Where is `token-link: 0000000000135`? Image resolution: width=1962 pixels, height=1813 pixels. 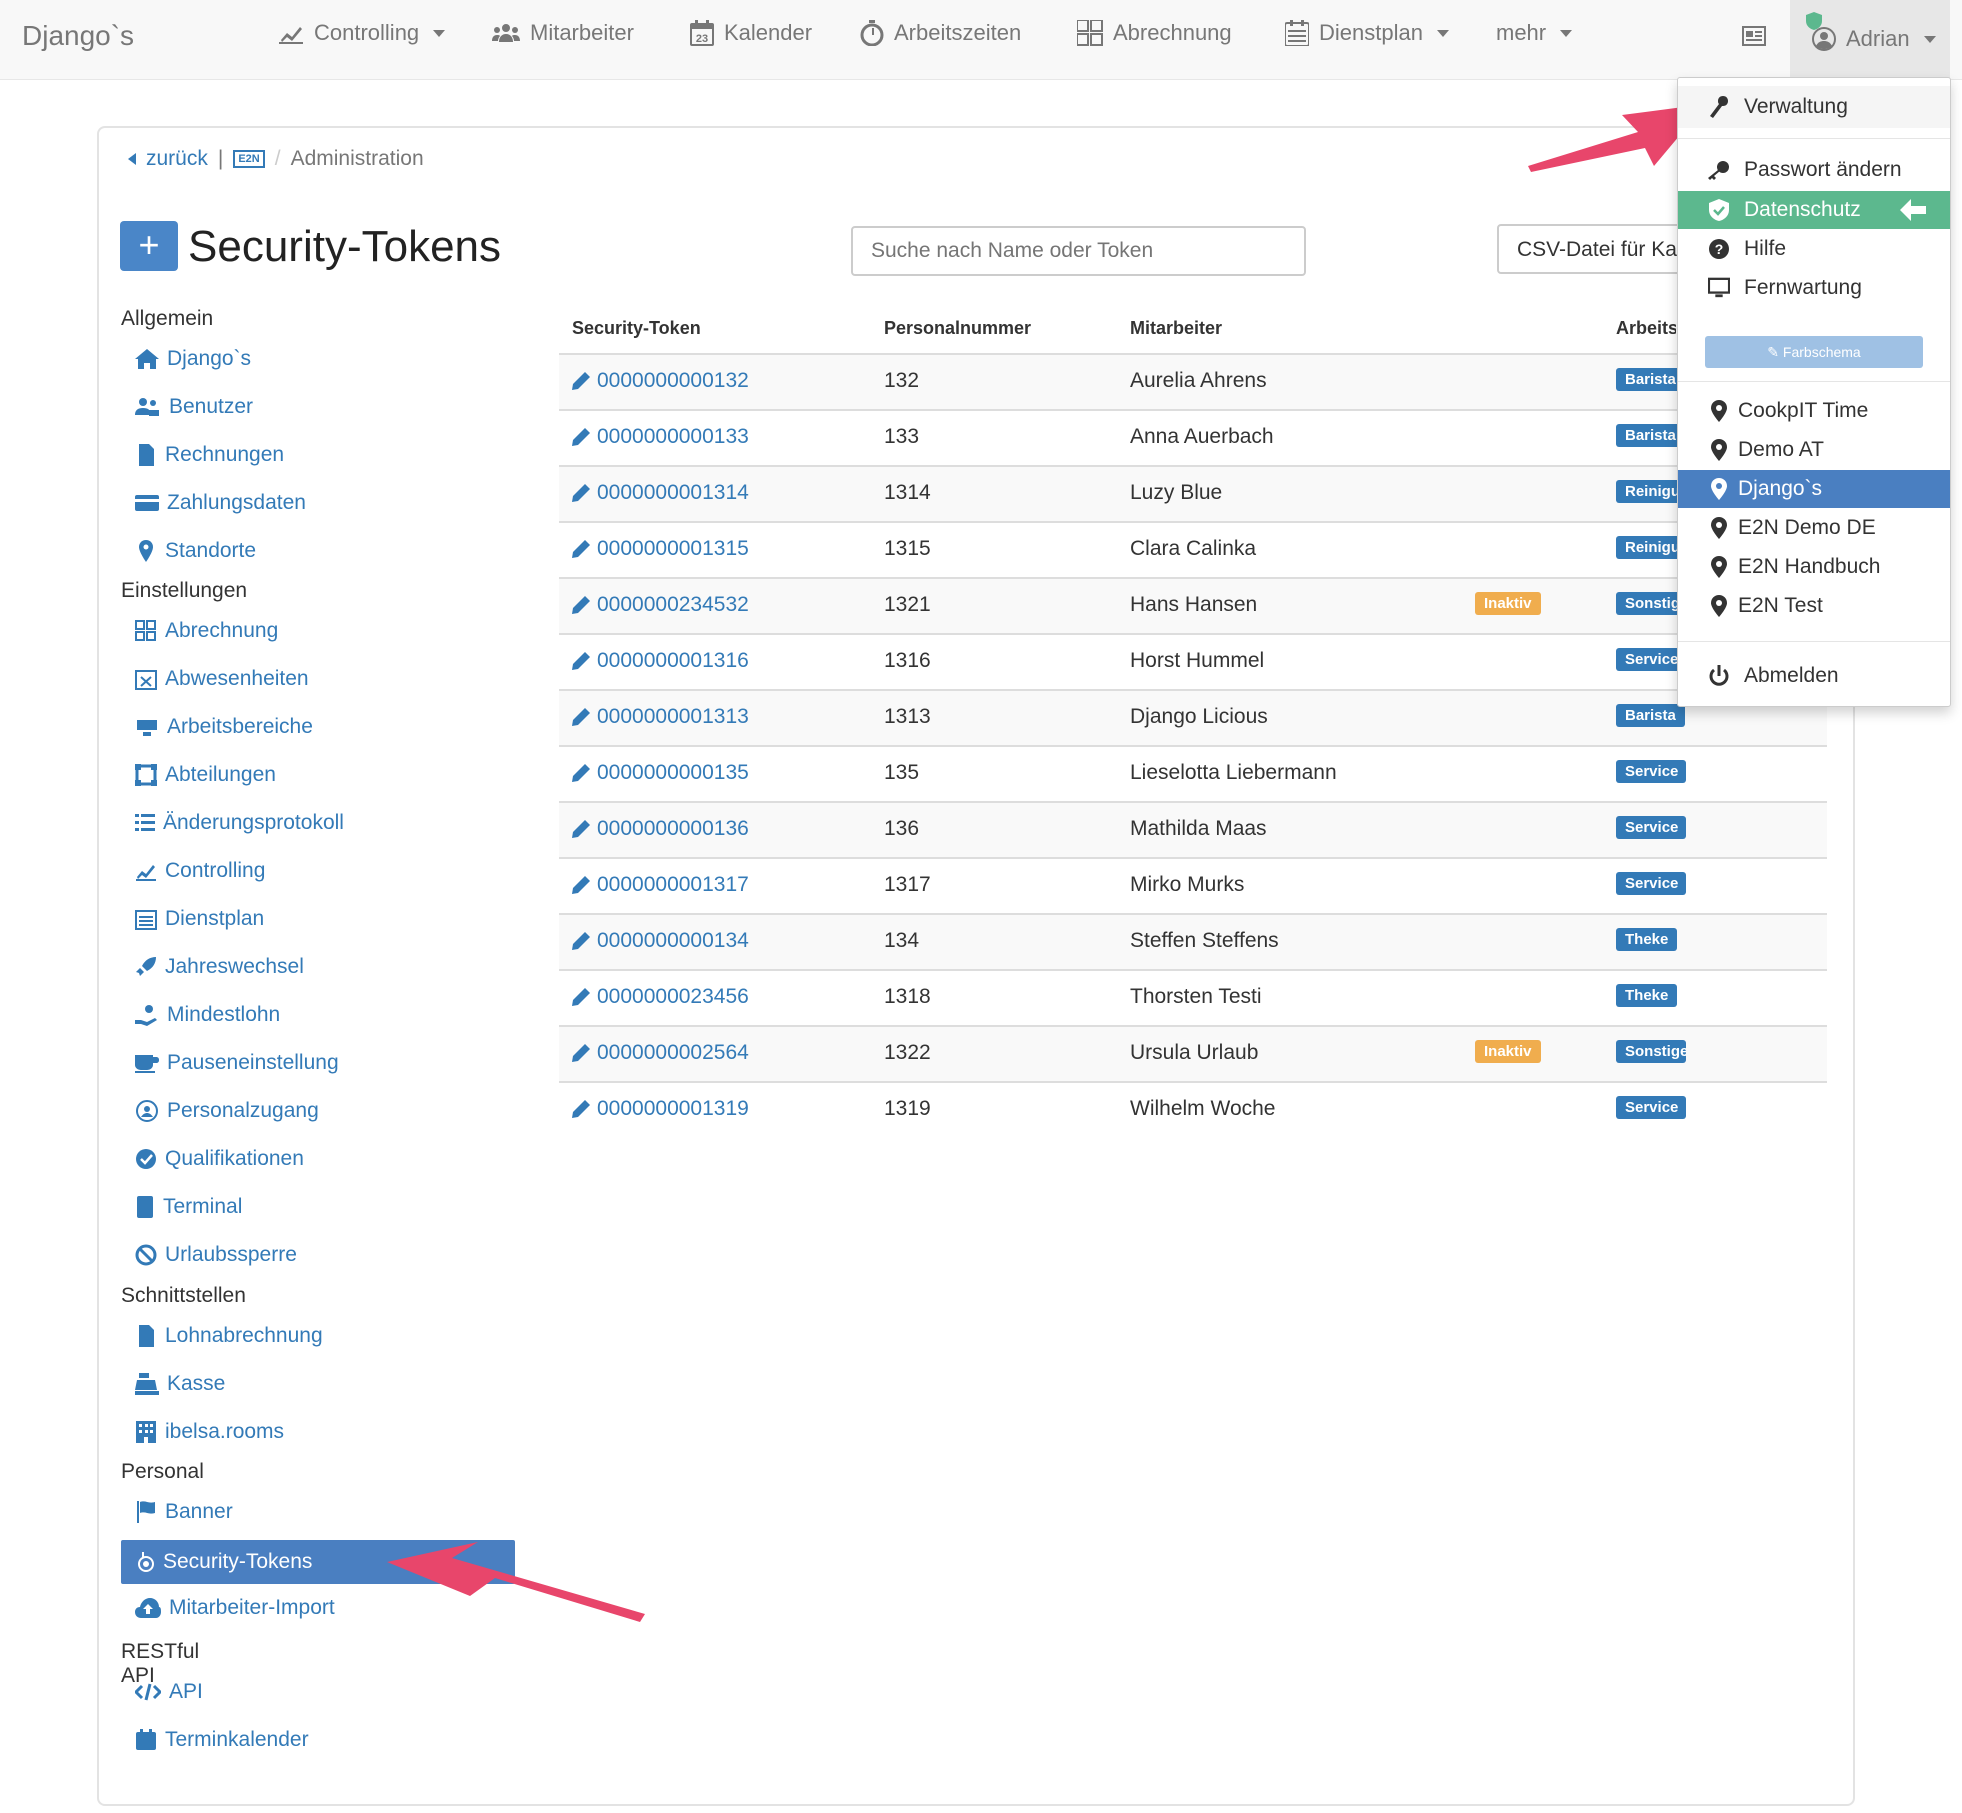
token-link: 0000000000135 is located at coordinates (660, 773).